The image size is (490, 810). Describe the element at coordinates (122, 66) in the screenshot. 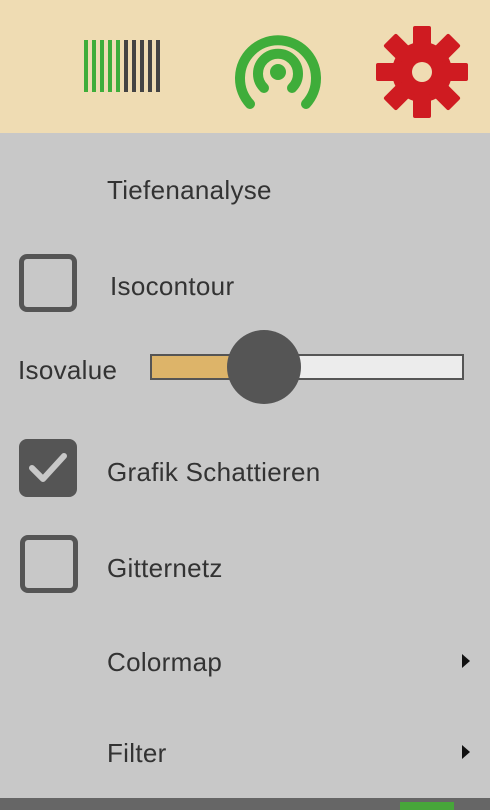

I see `barcode-icon` at that location.